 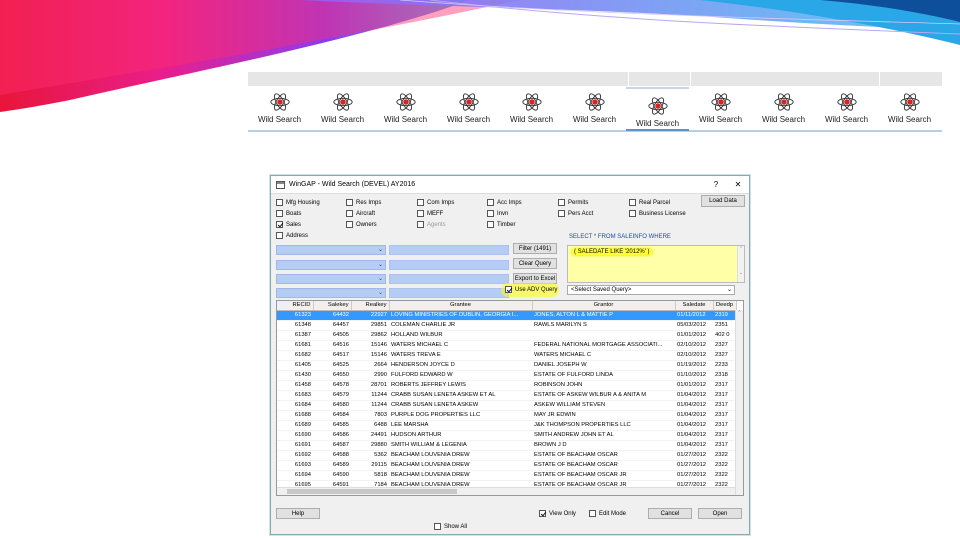 I want to click on wild-search-tool-3: Wild Search, so click(x=405, y=109).